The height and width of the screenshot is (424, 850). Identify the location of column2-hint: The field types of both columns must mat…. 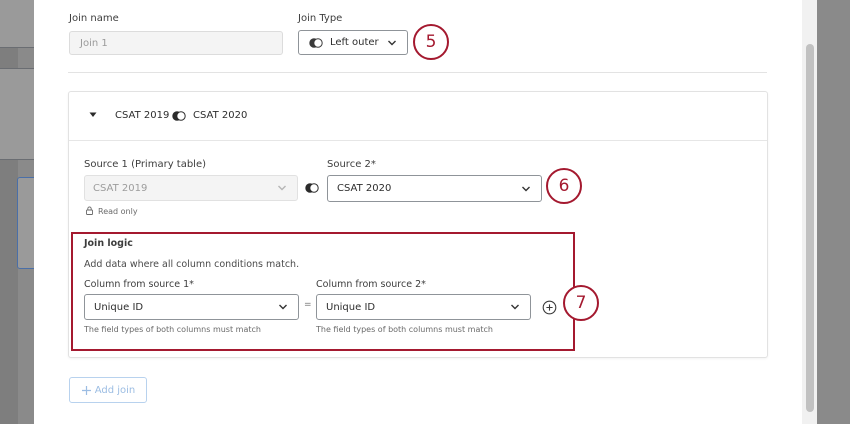
(404, 329).